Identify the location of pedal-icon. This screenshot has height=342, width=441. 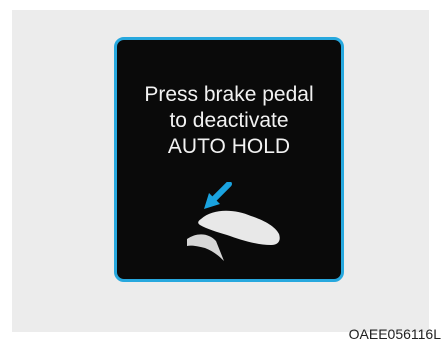
(205, 247).